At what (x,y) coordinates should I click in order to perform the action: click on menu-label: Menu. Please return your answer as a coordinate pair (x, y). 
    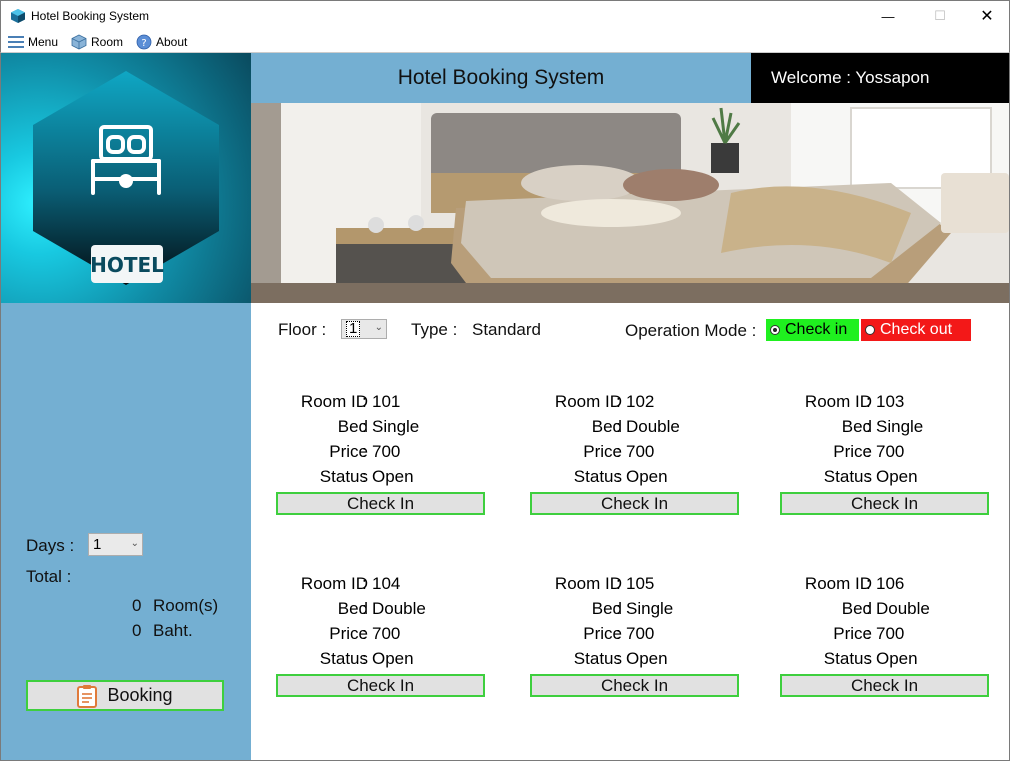
    Looking at the image, I should click on (43, 41).